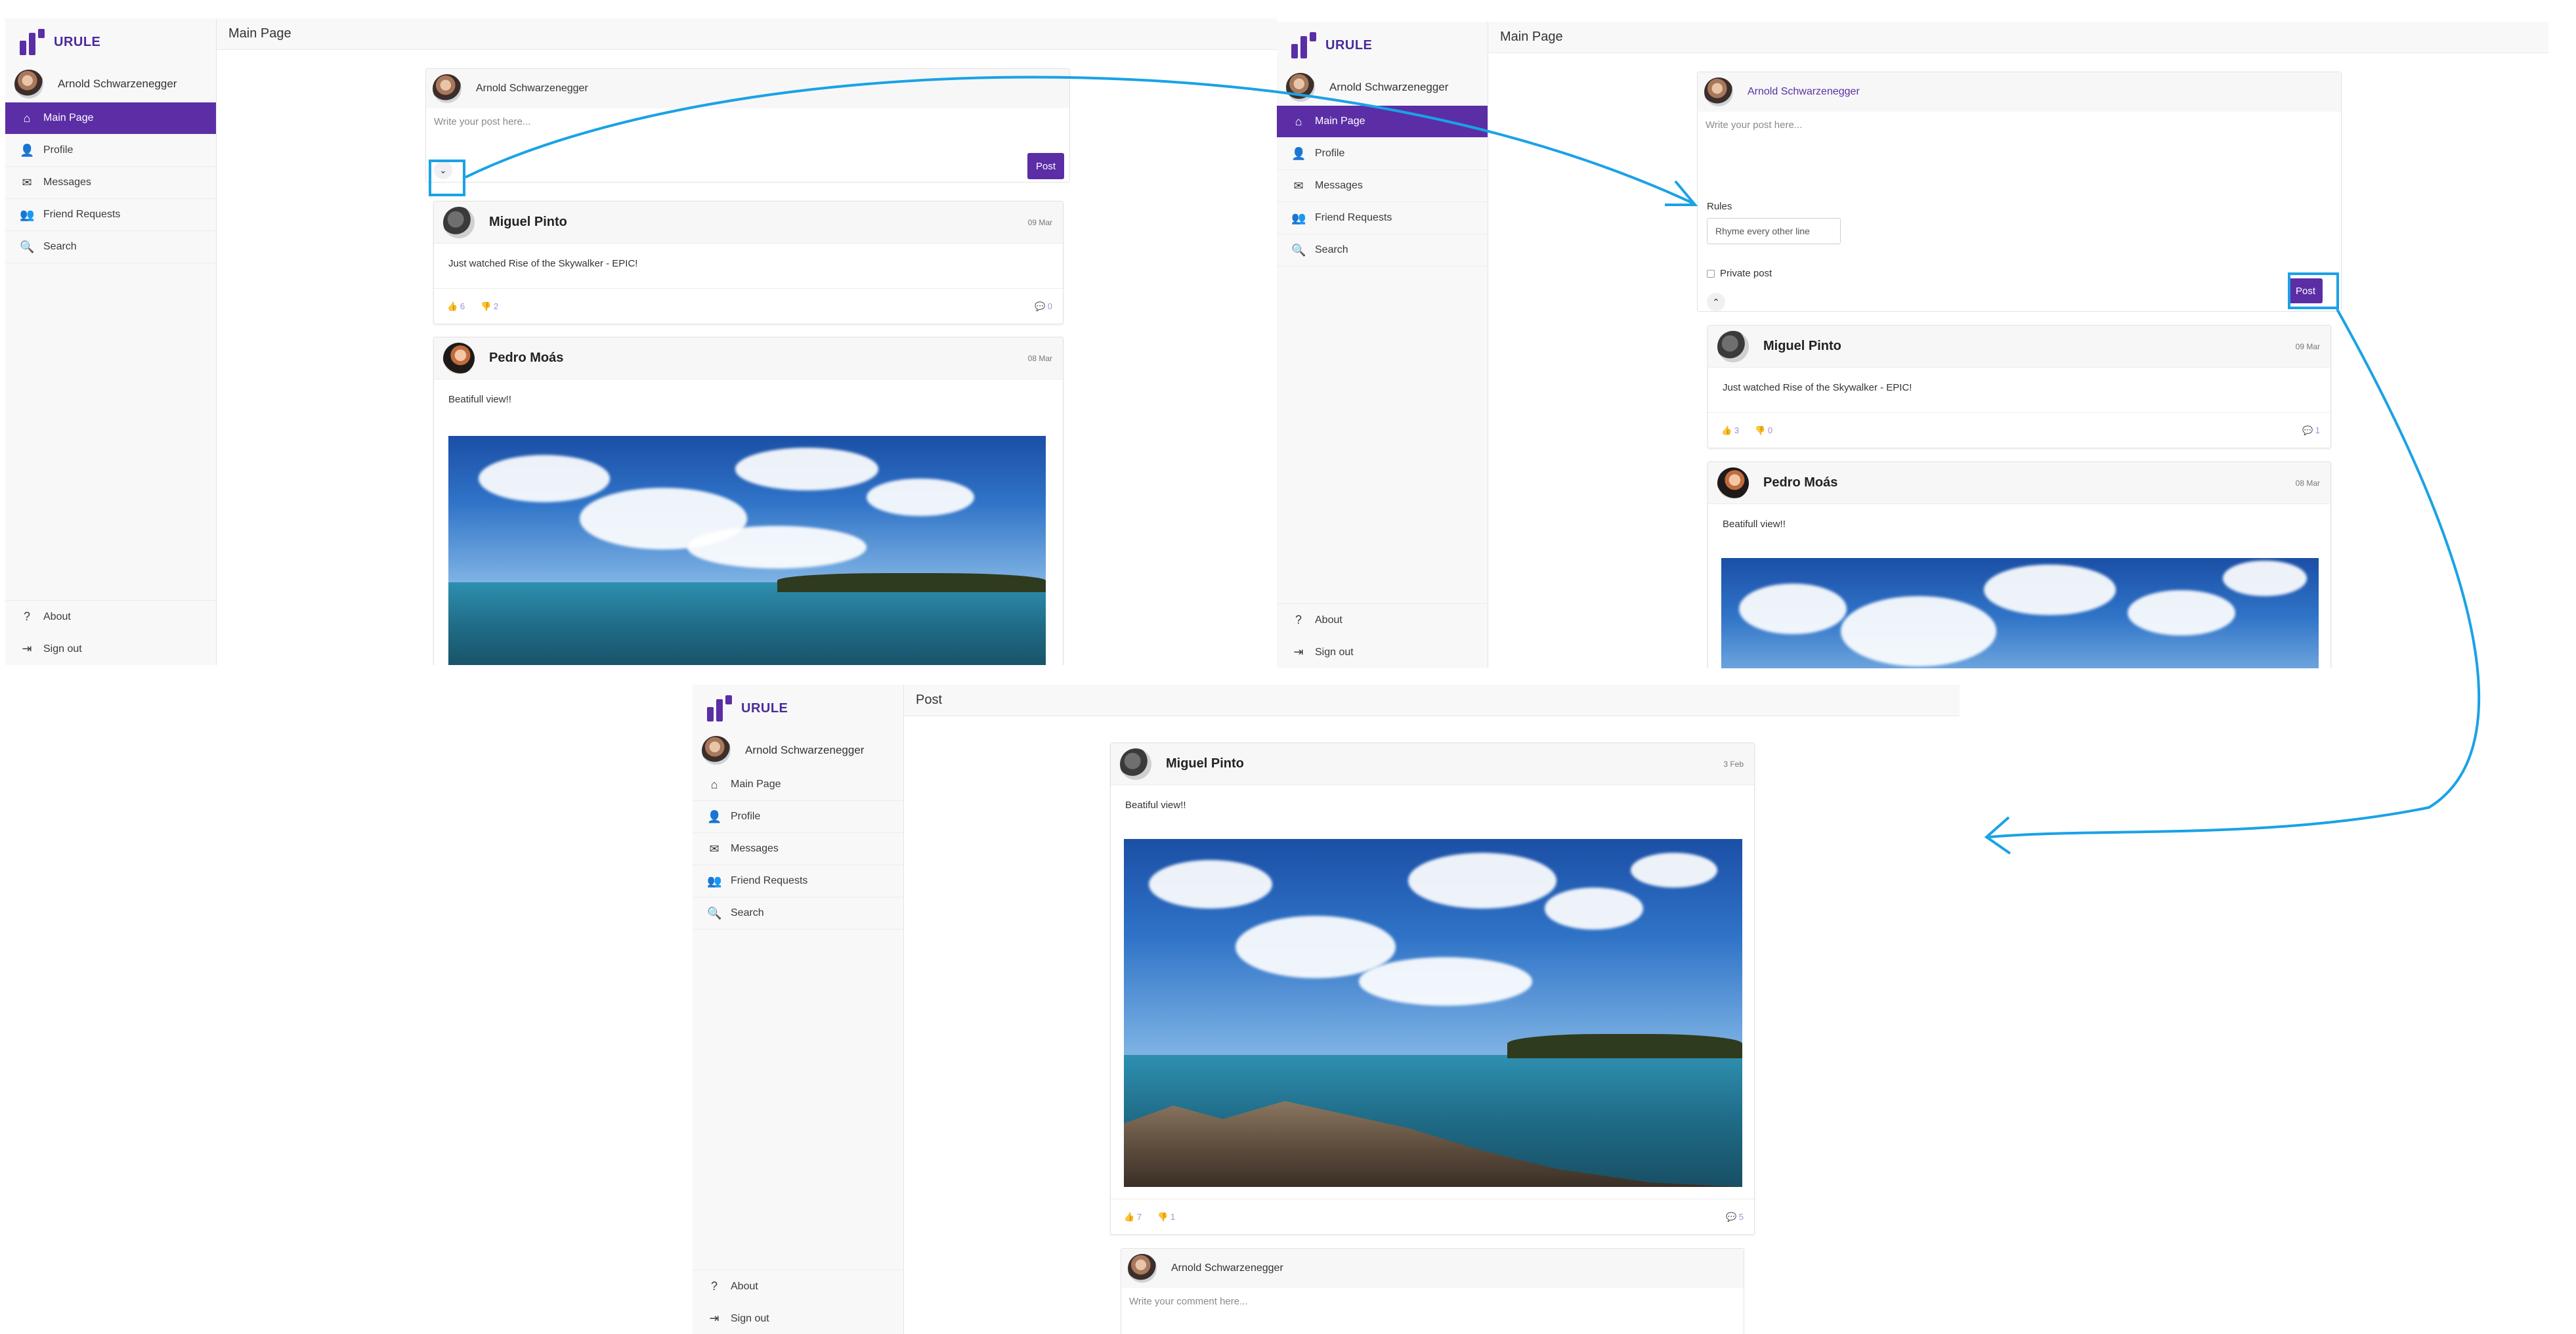 This screenshot has height=1334, width=2576. Describe the element at coordinates (1735, 1217) in the screenshot. I see `comment-button: 💬 5` at that location.